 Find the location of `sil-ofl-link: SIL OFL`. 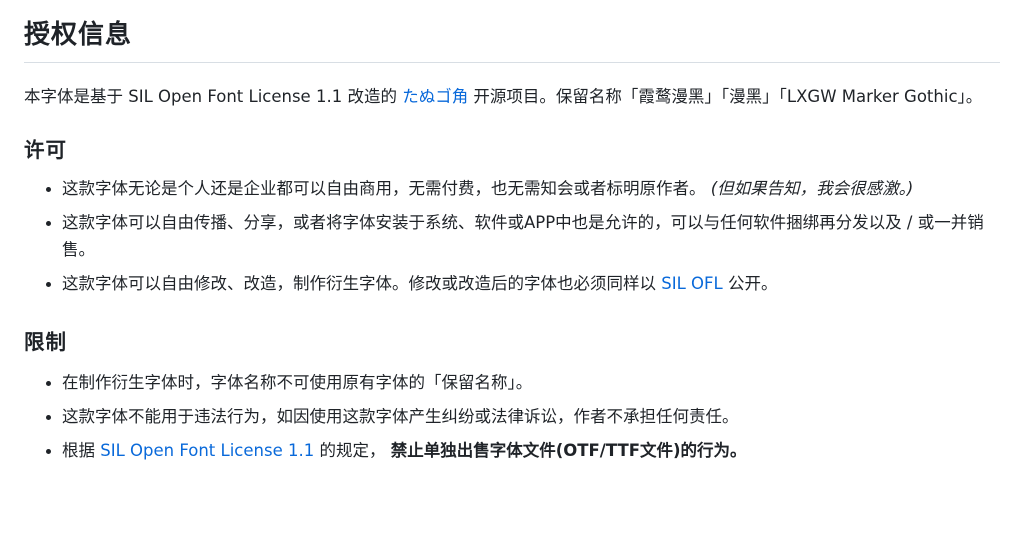

sil-ofl-link: SIL OFL is located at coordinates (691, 283).